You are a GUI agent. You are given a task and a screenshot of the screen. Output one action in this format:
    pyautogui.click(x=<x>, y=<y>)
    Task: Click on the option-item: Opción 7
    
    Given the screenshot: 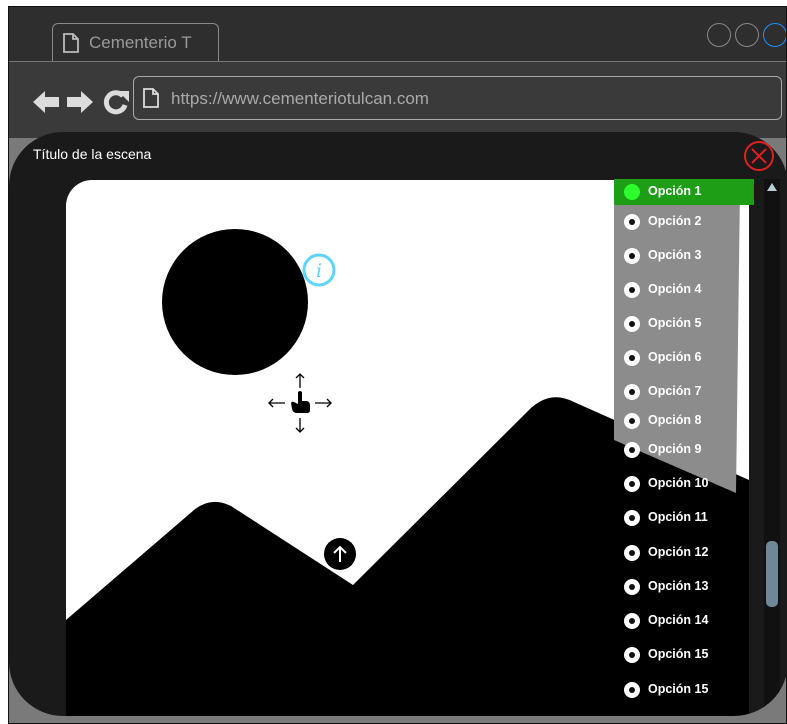 What is the action you would take?
    pyautogui.click(x=684, y=392)
    